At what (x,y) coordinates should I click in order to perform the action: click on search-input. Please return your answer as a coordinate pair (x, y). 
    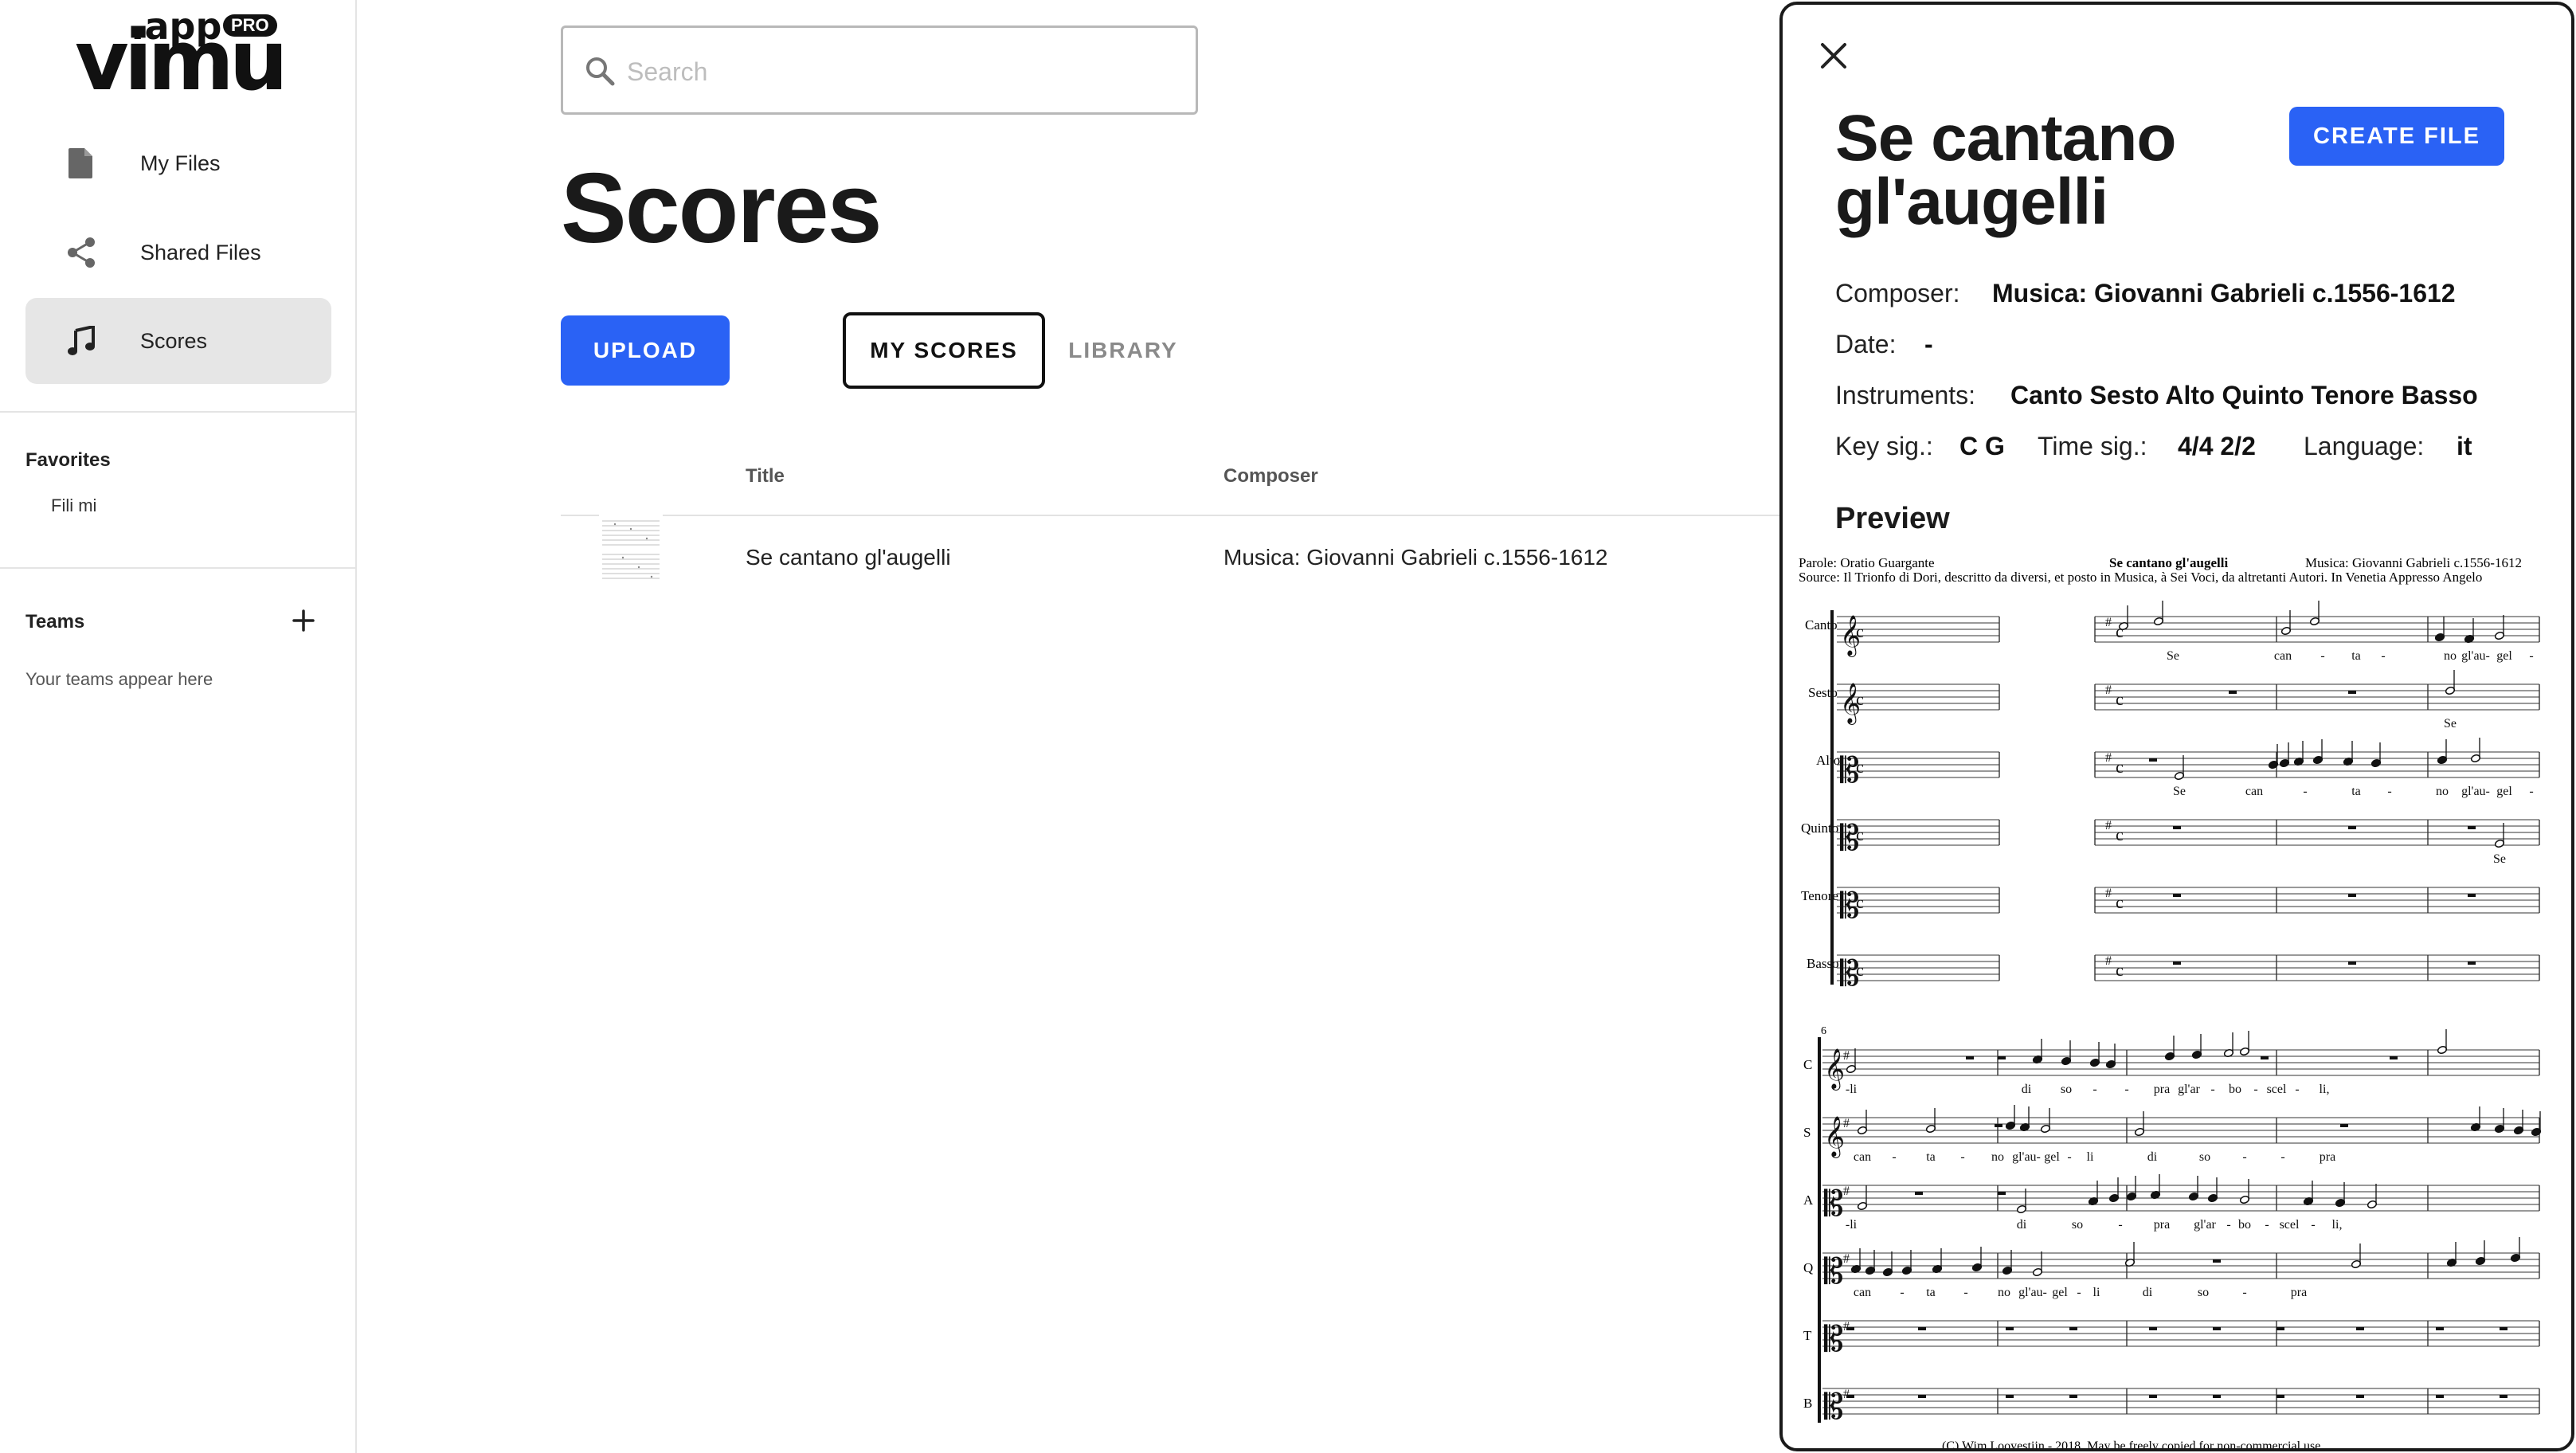
    Looking at the image, I should click on (901, 72).